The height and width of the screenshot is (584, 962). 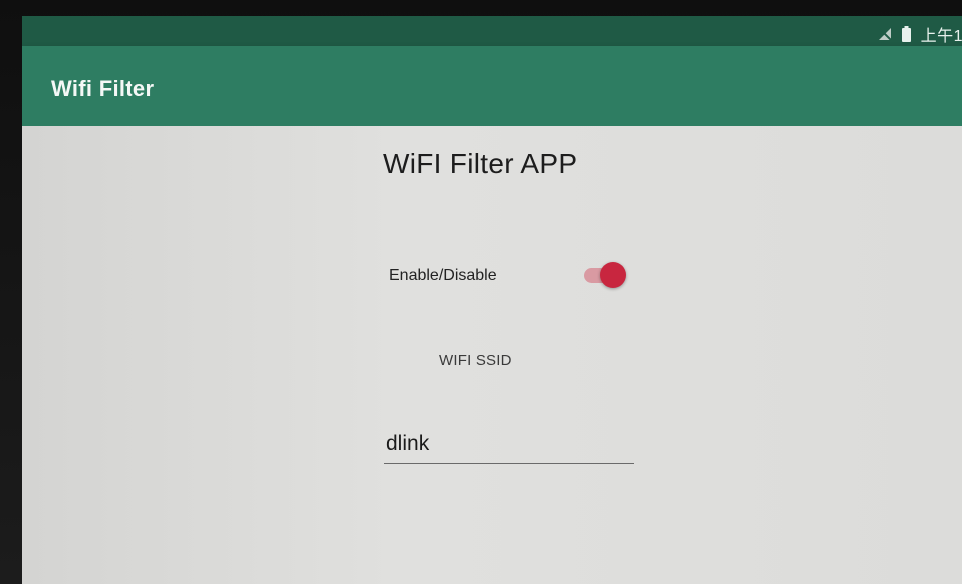 I want to click on no-sim-icon, so click(x=884, y=34).